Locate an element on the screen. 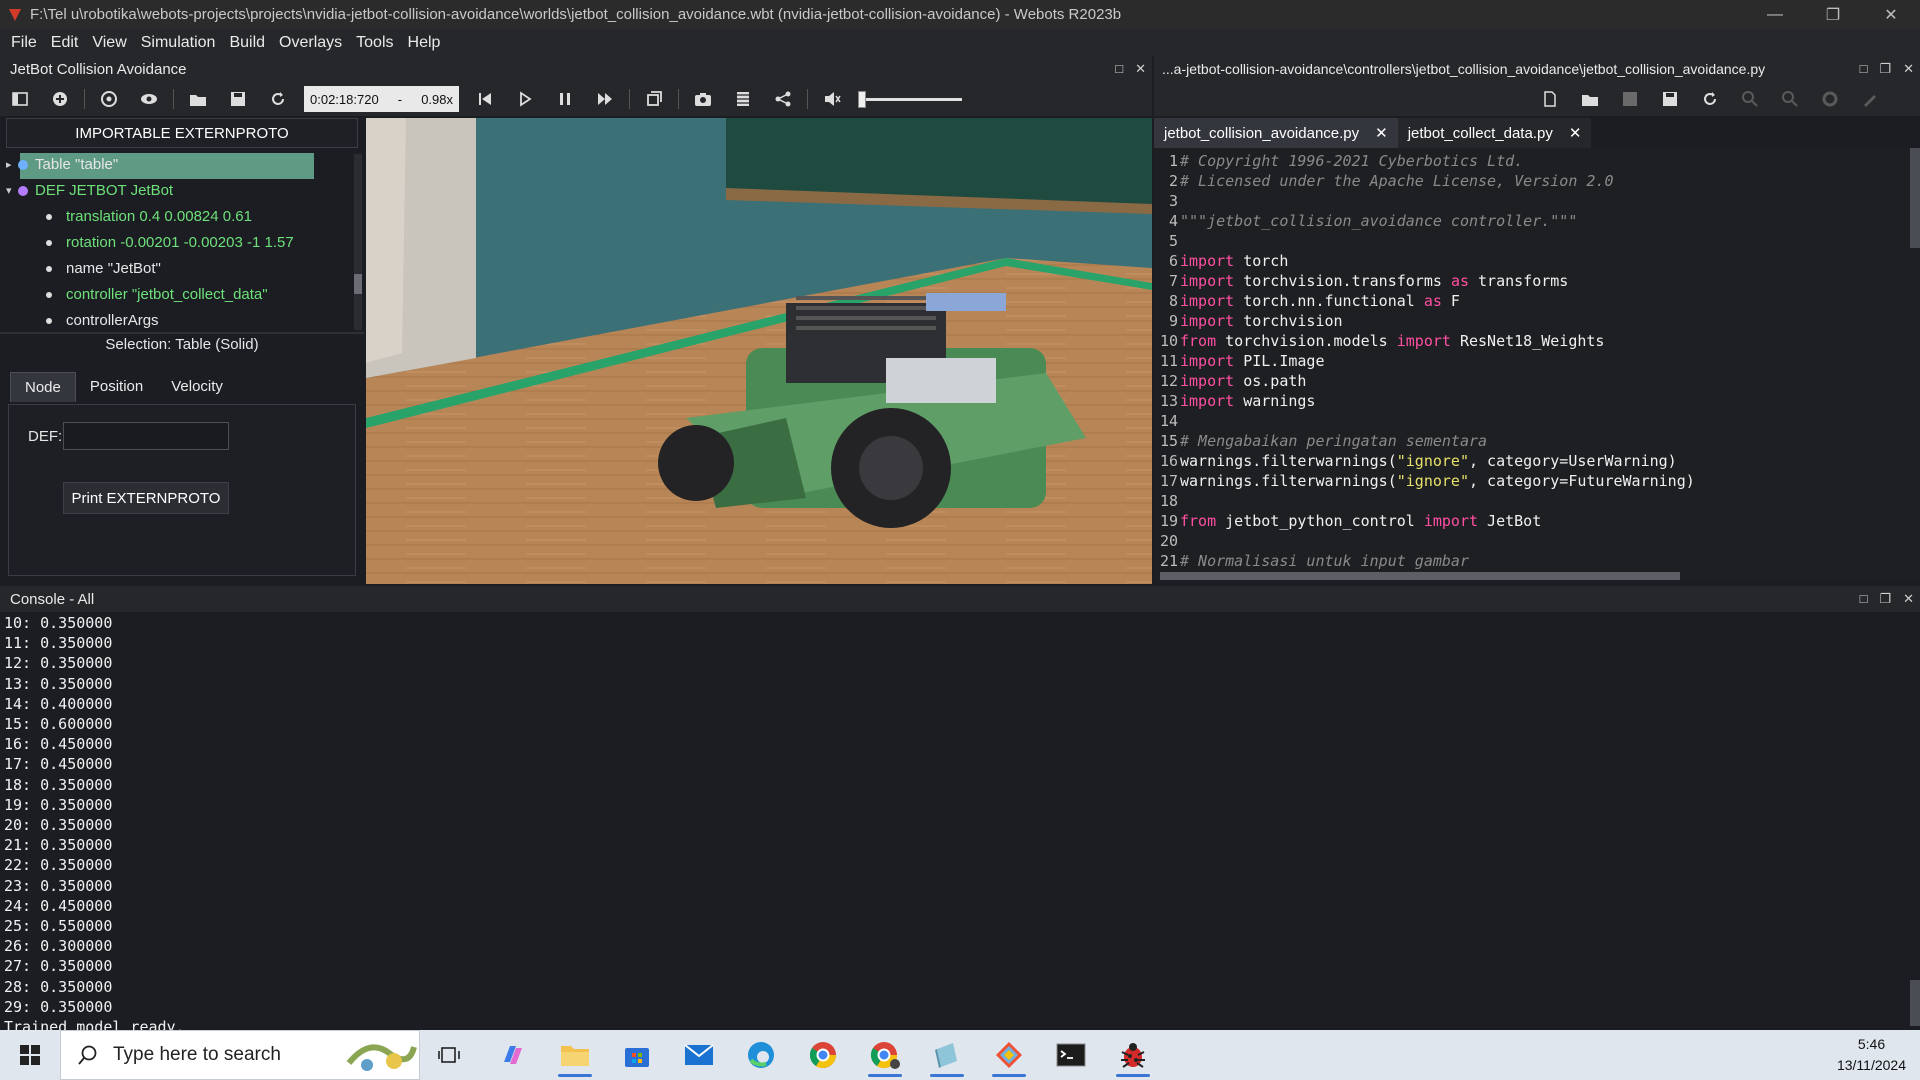 The height and width of the screenshot is (1080, 1920). system-clock: 5:46 13/11/2024 is located at coordinates (1871, 1055).